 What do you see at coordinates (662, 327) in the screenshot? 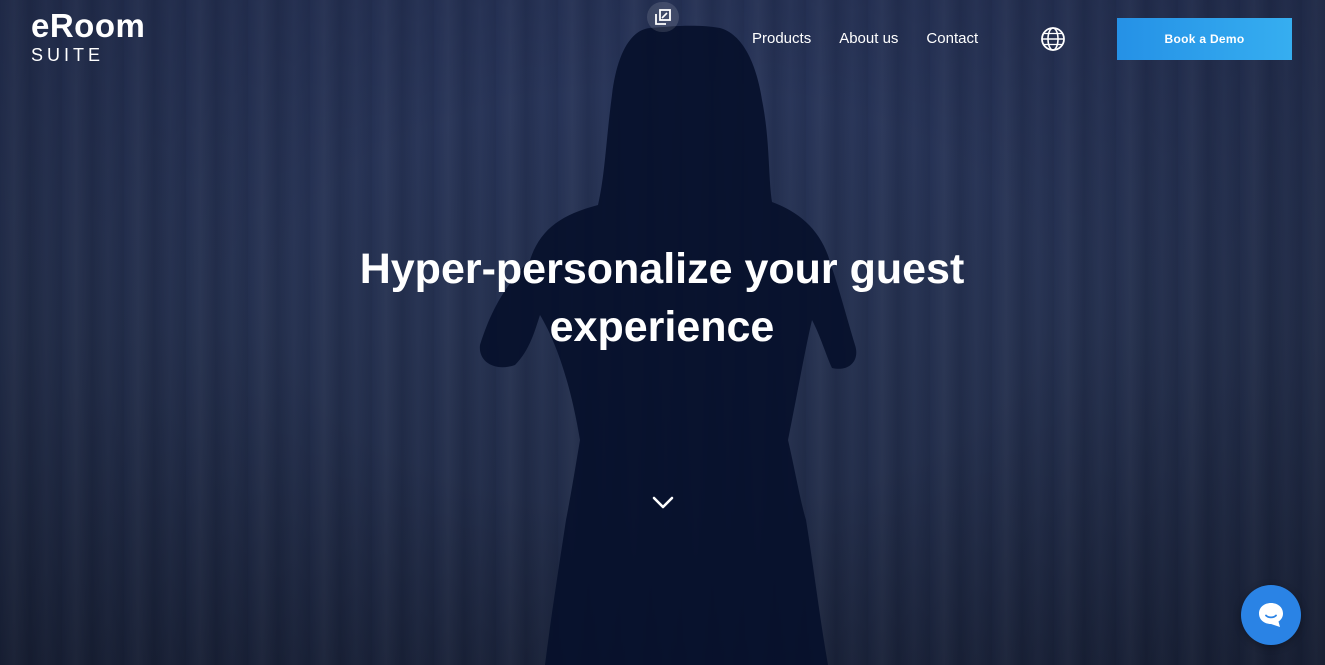
I see `hero-headline-line-2: experience` at bounding box center [662, 327].